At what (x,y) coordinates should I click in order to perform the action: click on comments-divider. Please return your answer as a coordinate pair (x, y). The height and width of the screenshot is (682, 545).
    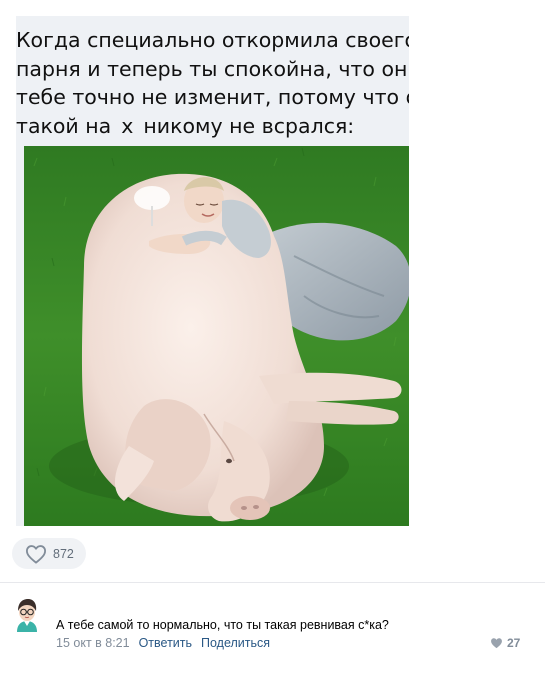
    Looking at the image, I should click on (272, 582).